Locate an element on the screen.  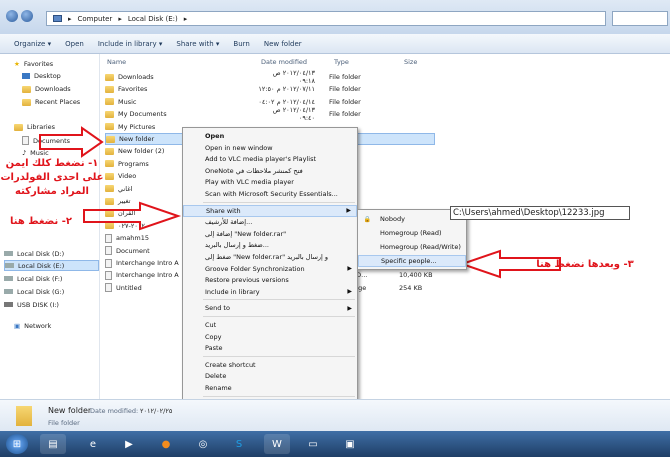
breadcrumb-chevron-icon: ▸ is located at coordinates (120, 18).